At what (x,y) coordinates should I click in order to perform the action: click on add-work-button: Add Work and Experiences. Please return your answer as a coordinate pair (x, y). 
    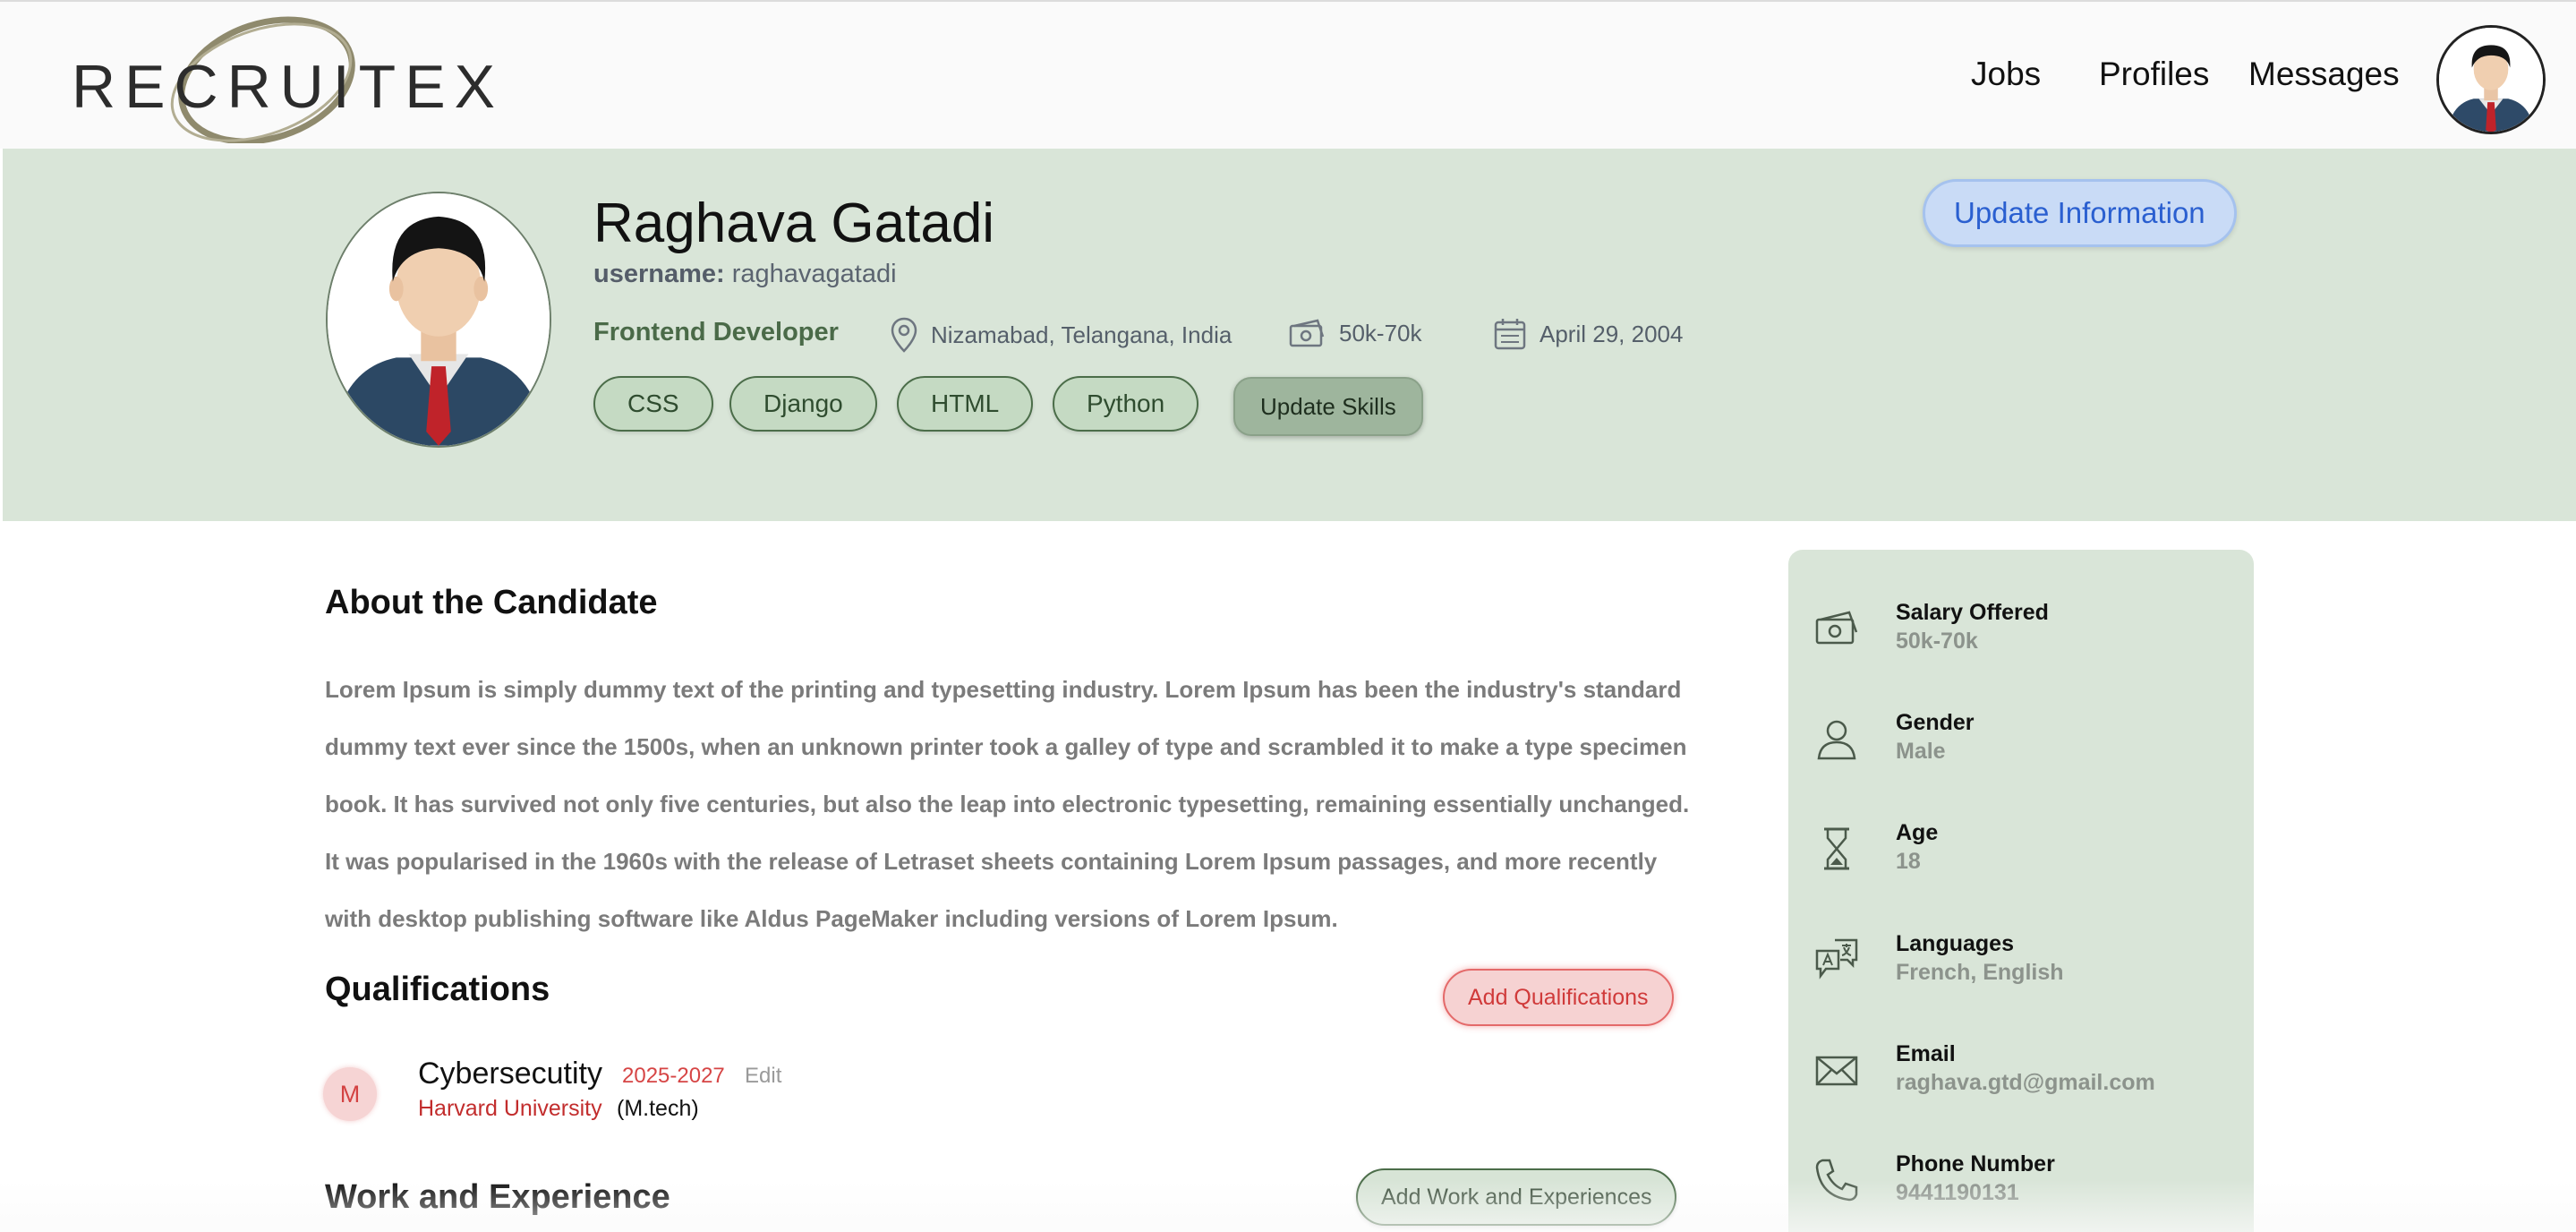
    Looking at the image, I should click on (1516, 1197).